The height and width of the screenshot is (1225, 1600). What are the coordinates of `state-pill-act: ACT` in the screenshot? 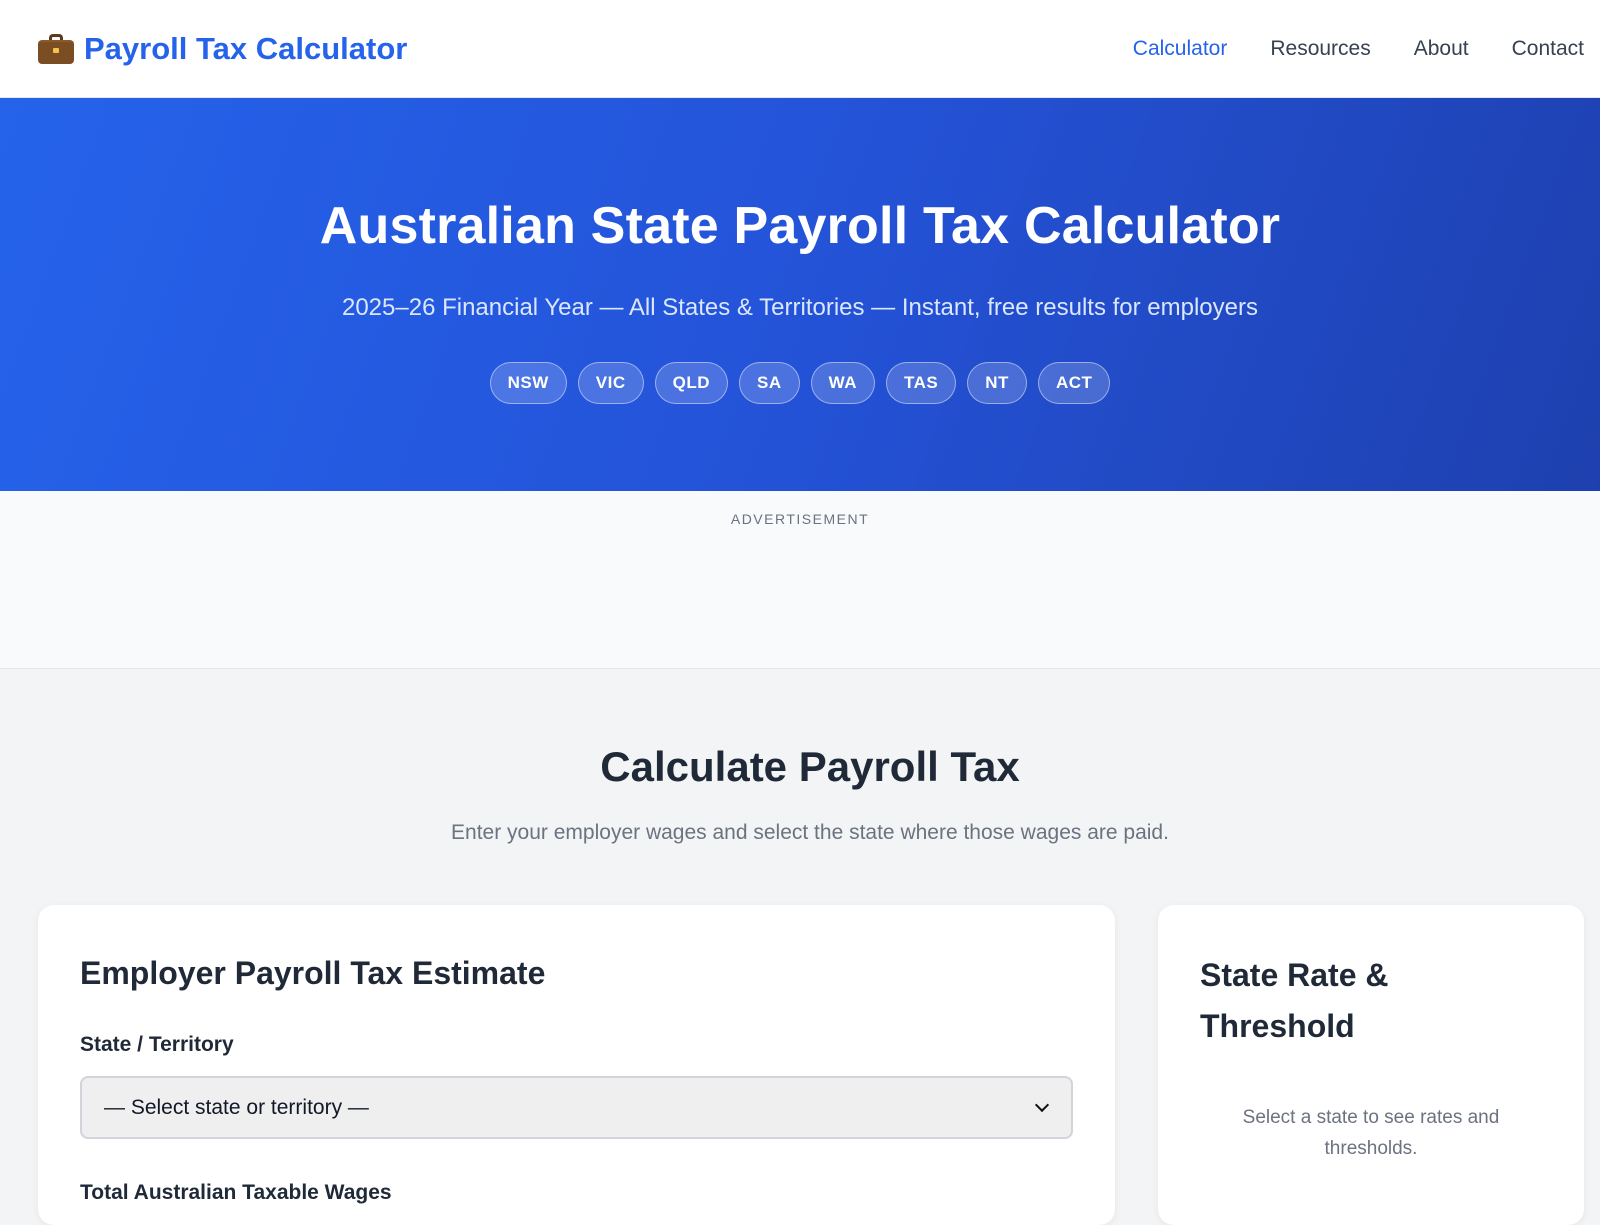 It's located at (1074, 383).